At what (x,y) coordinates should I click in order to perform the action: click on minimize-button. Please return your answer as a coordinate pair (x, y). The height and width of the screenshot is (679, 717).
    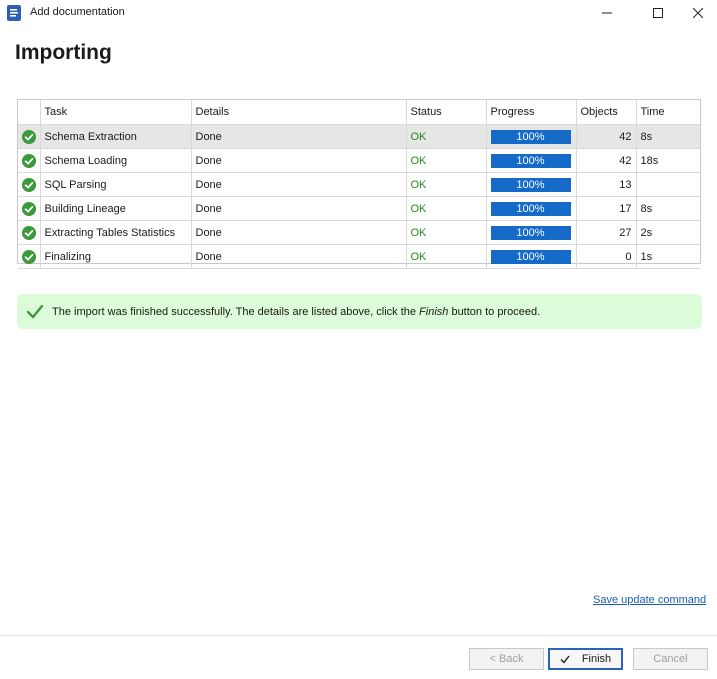
    Looking at the image, I should click on (607, 13).